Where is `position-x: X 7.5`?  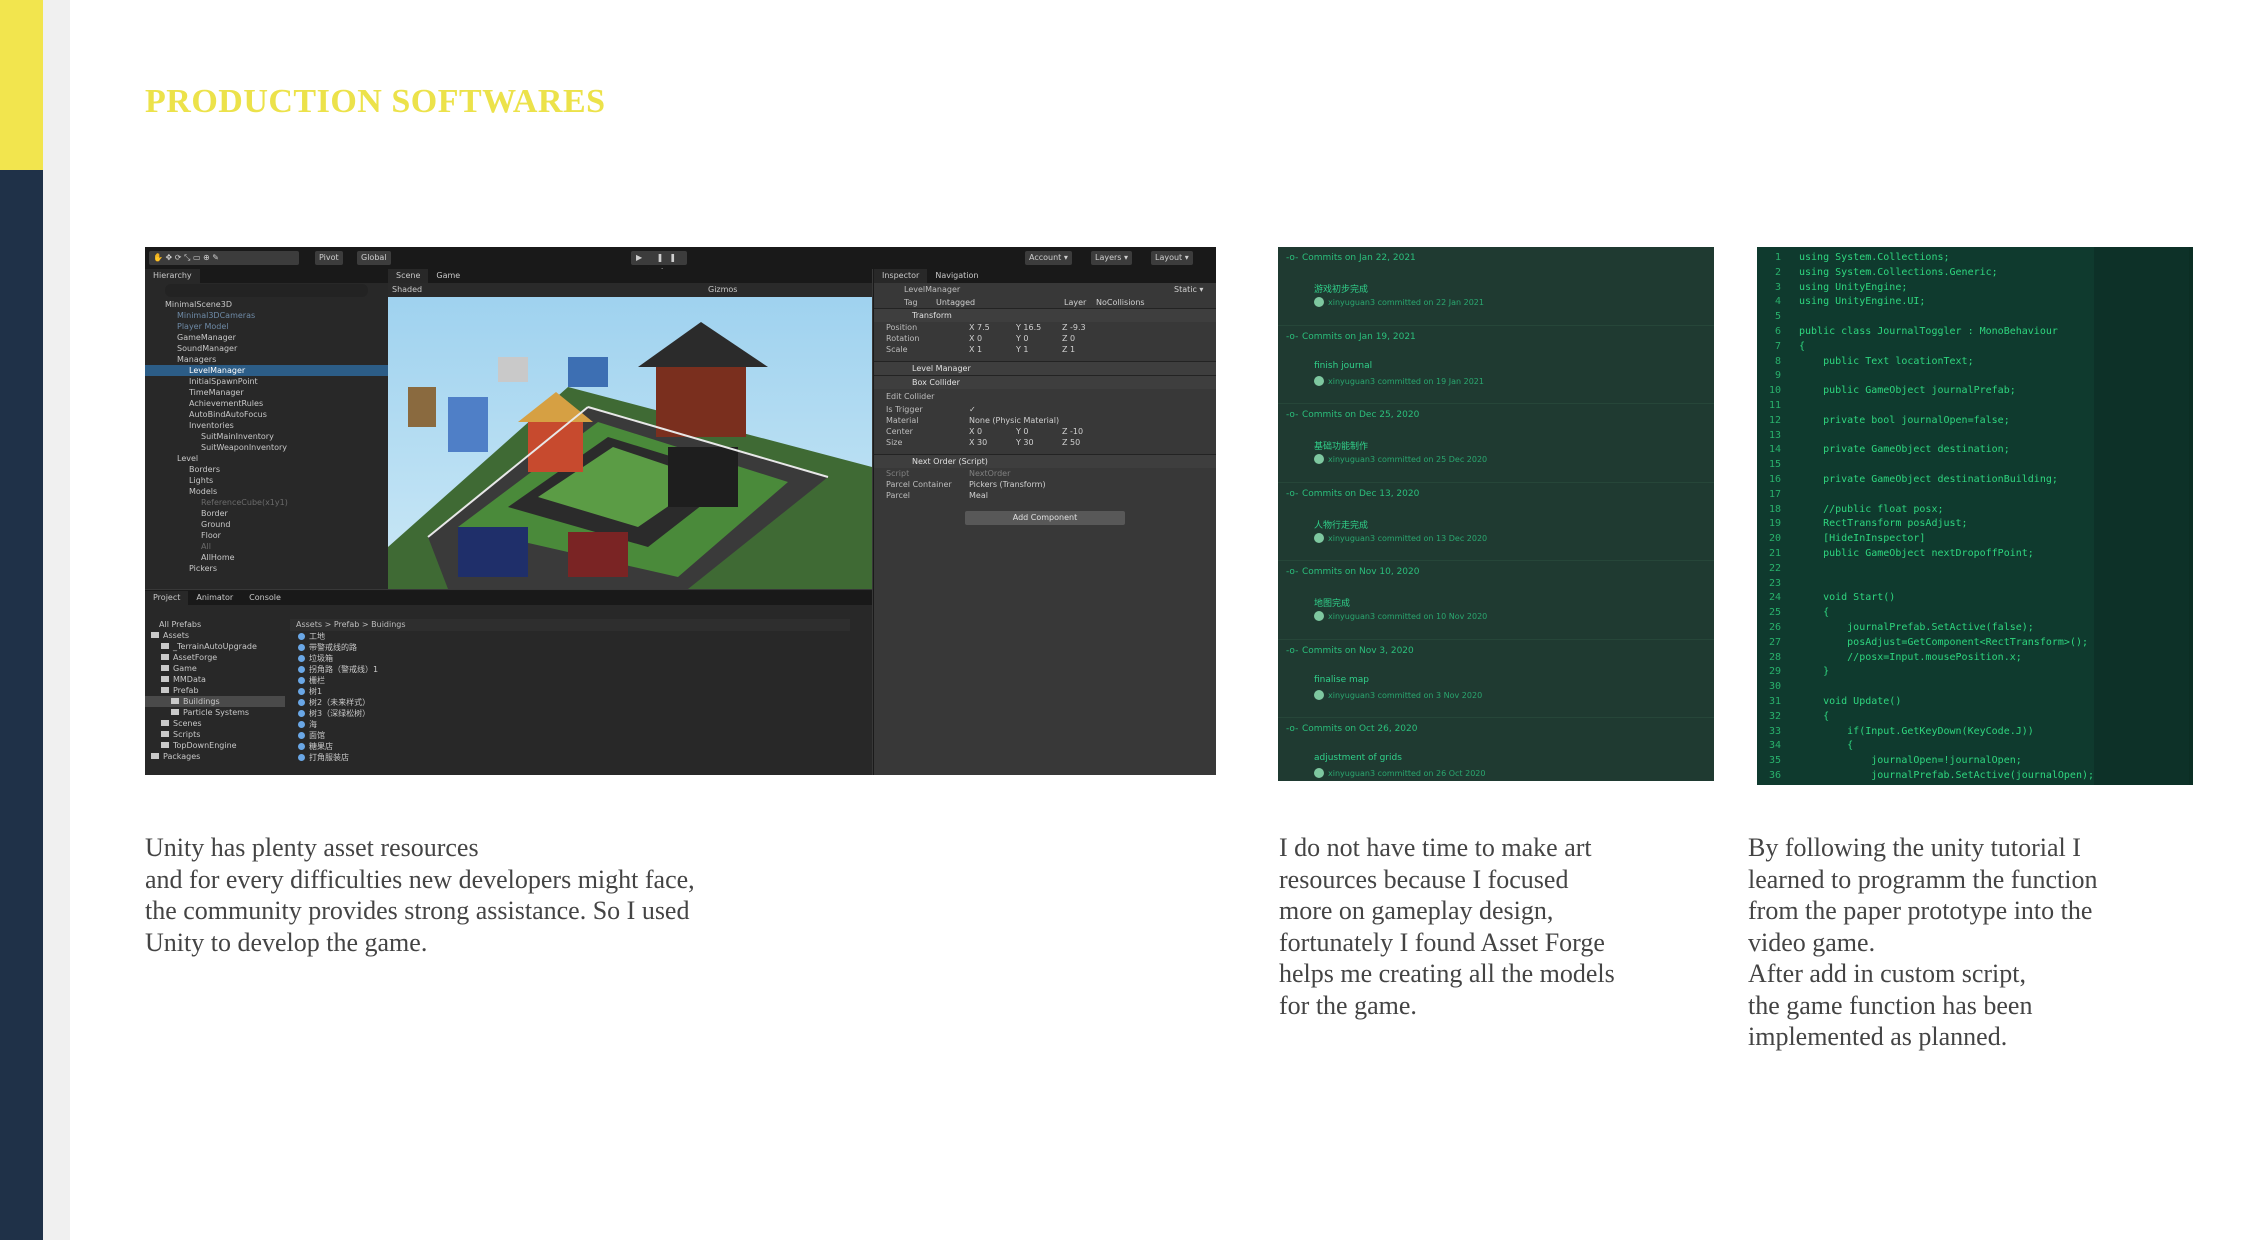
position-x: X 7.5 is located at coordinates (979, 327).